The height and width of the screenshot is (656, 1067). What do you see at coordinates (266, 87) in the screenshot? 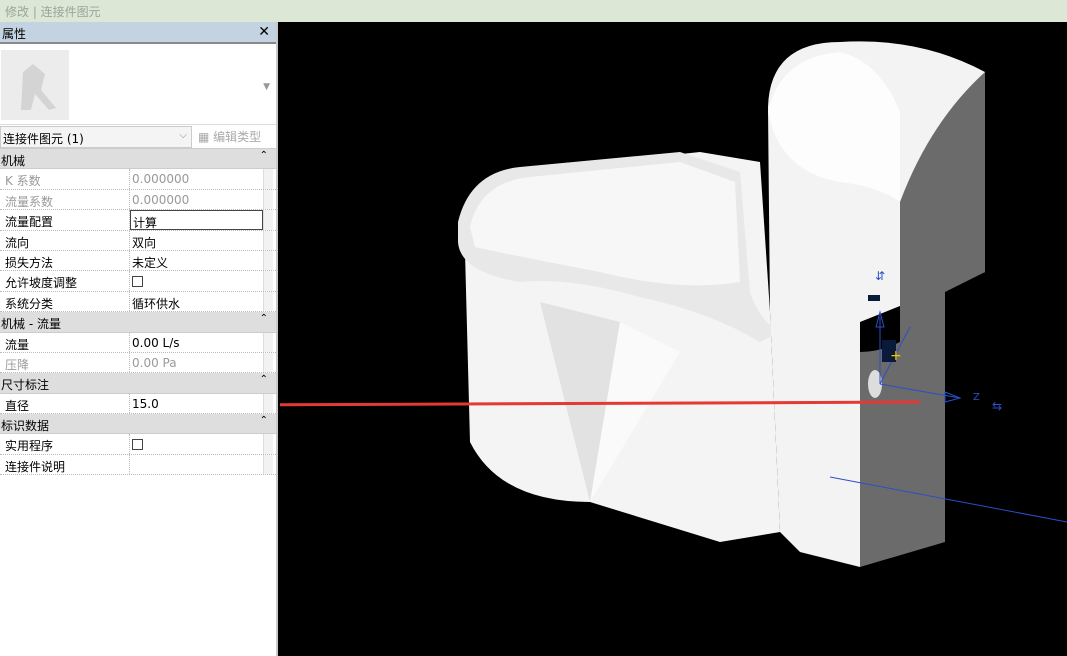
I see `dropdown-arrow-icon: ▼` at bounding box center [266, 87].